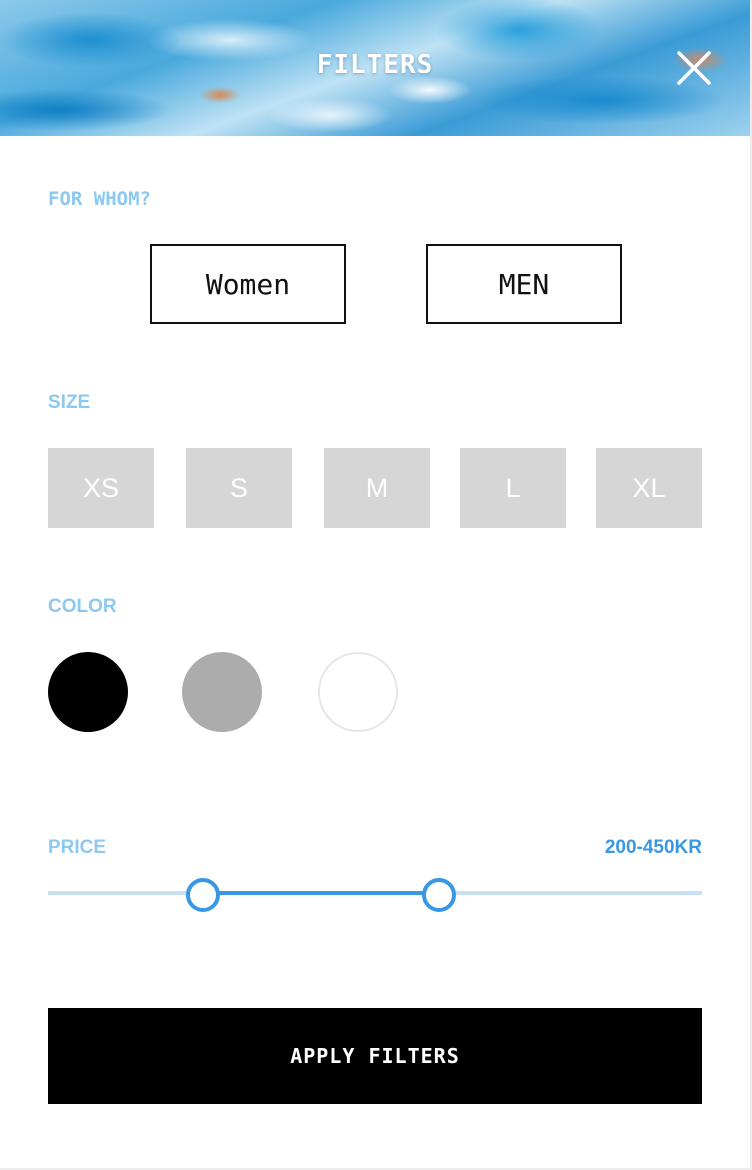 The image size is (752, 1170). I want to click on close-icon, so click(694, 68).